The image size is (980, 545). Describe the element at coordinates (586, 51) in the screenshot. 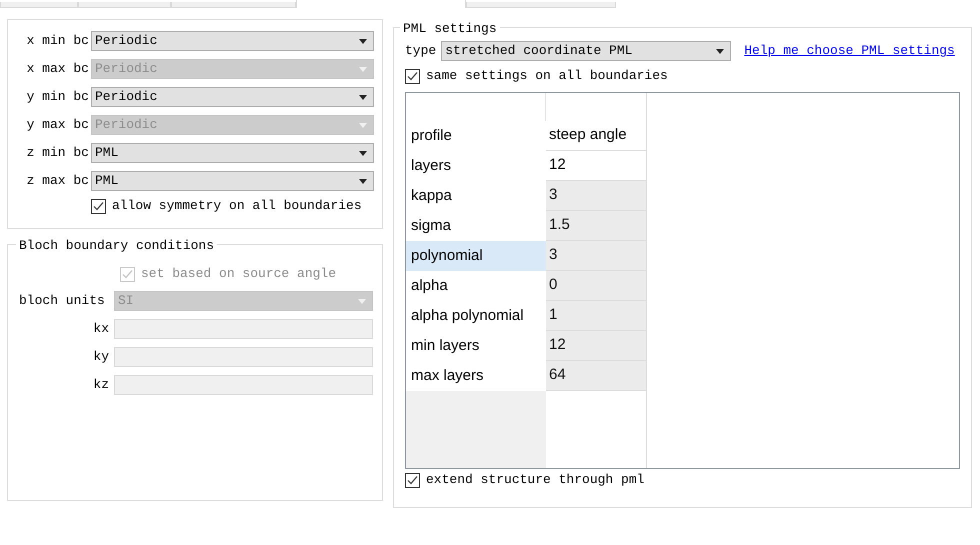

I see `dropdown: stretched coordinate PML` at that location.